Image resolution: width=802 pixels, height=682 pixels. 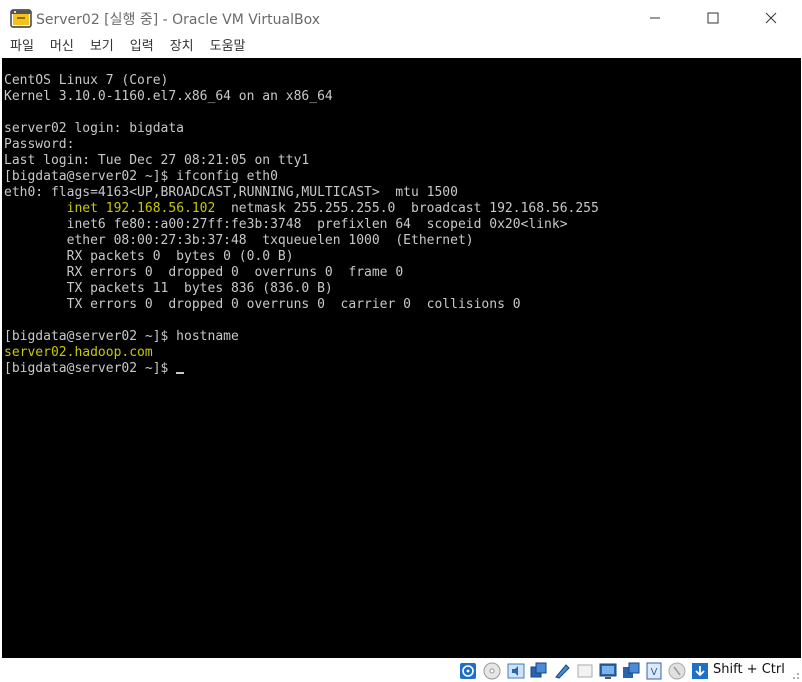 I want to click on svg-text: V, so click(x=654, y=672).